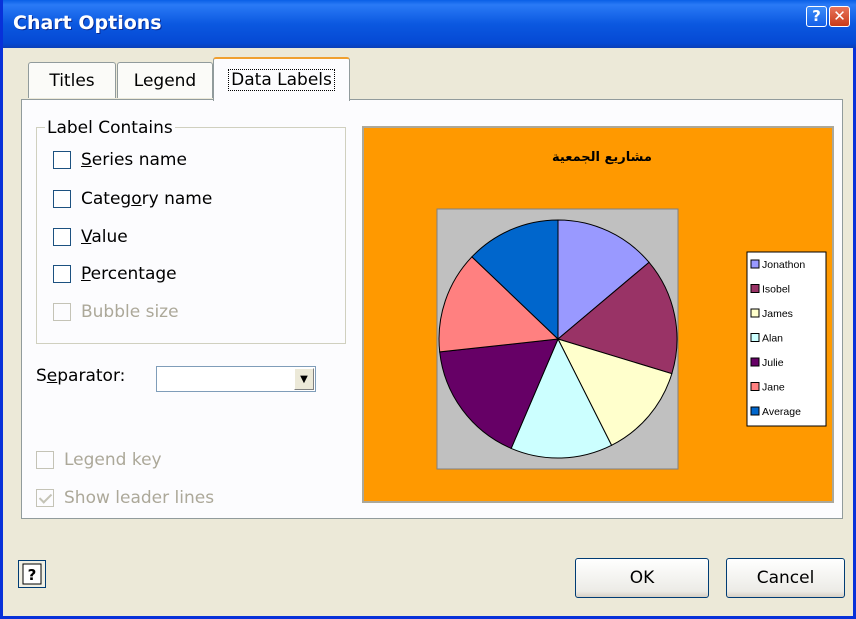  I want to click on value-checkbox, so click(62, 237).